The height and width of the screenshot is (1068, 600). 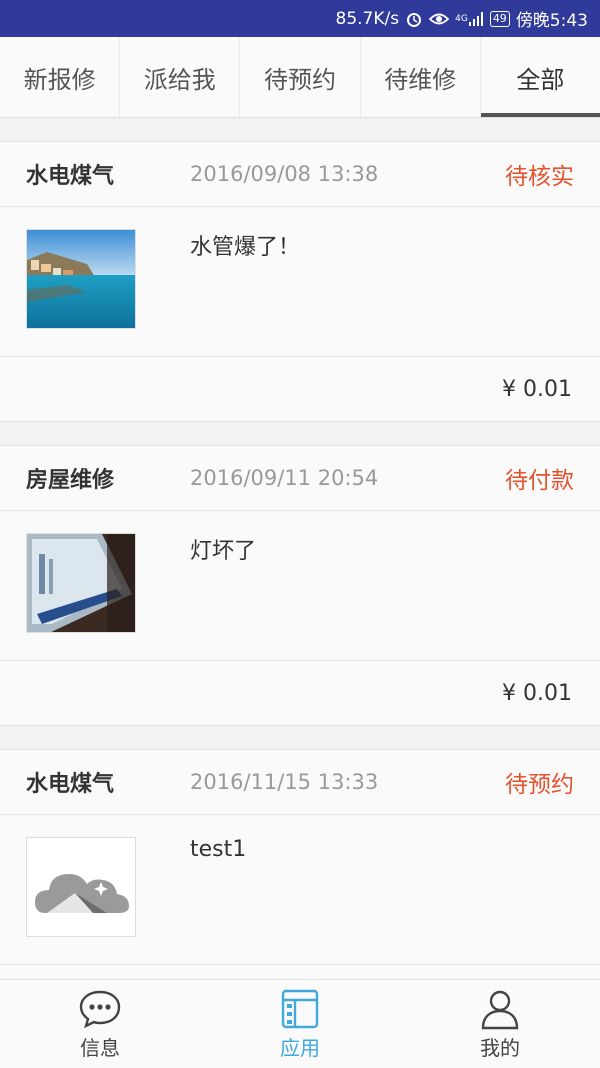 I want to click on image-placeholder-icon, so click(x=82, y=893).